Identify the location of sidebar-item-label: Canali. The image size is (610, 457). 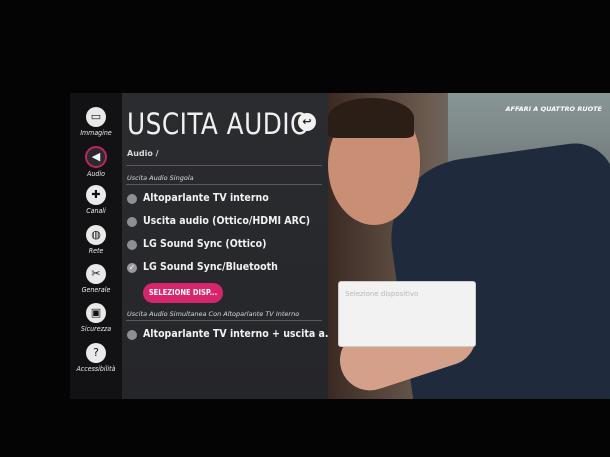
(96, 211).